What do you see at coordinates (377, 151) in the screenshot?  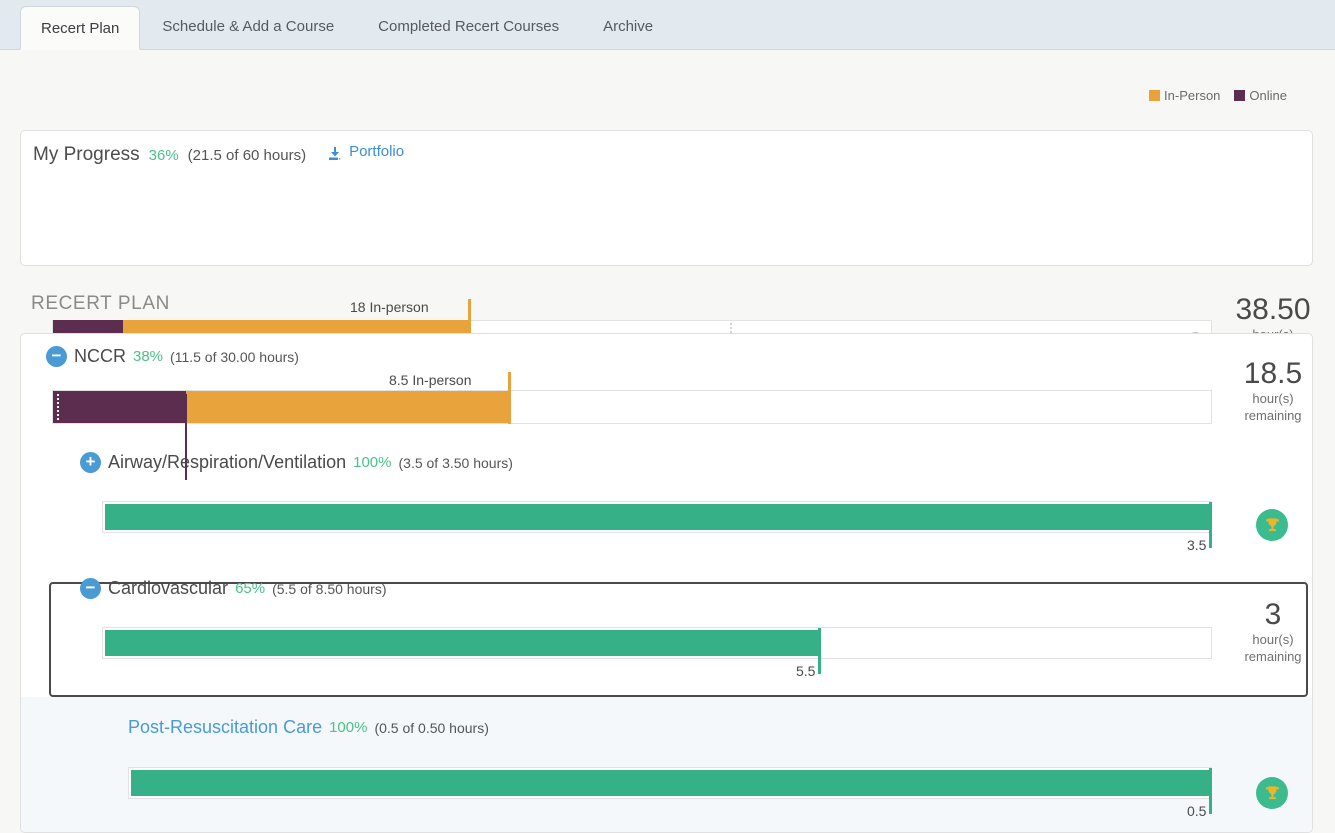 I see `portfolio-label: Portfolio` at bounding box center [377, 151].